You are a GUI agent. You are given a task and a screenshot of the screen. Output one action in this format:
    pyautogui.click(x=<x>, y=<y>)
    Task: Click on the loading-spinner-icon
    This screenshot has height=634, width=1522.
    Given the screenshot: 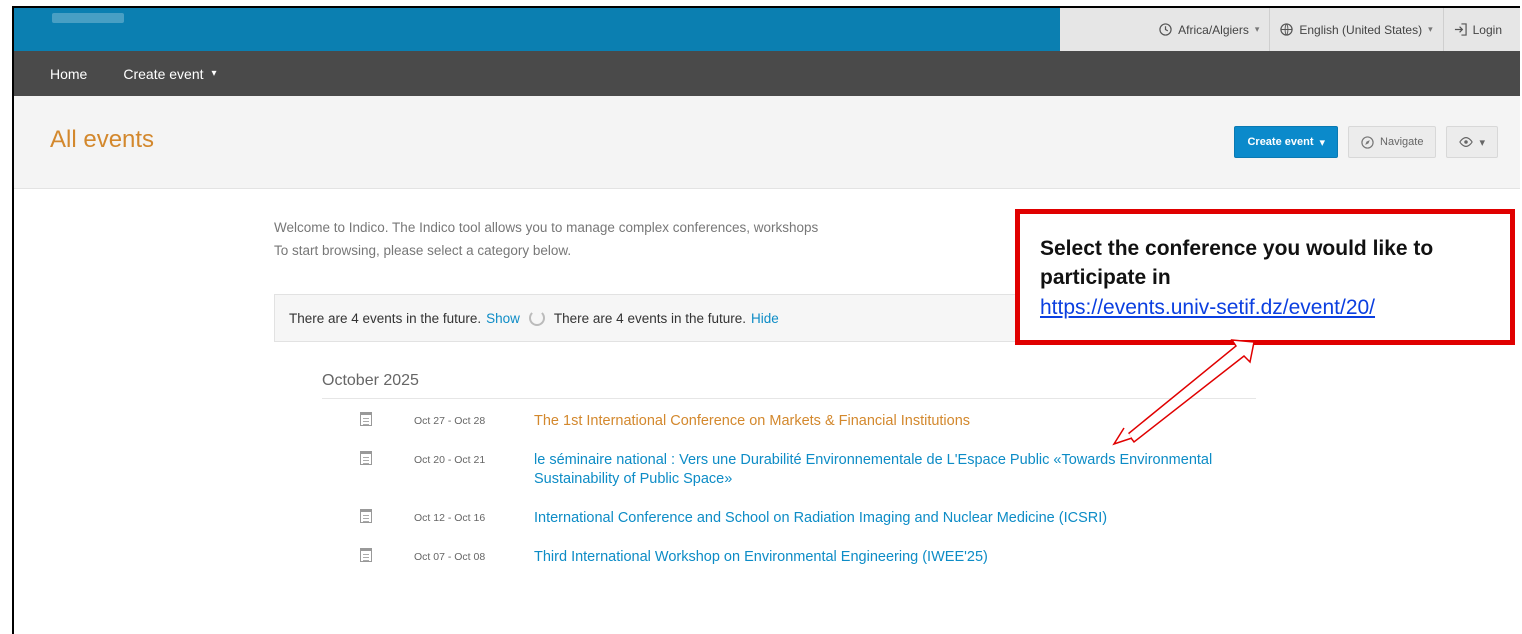 What is the action you would take?
    pyautogui.click(x=536, y=318)
    